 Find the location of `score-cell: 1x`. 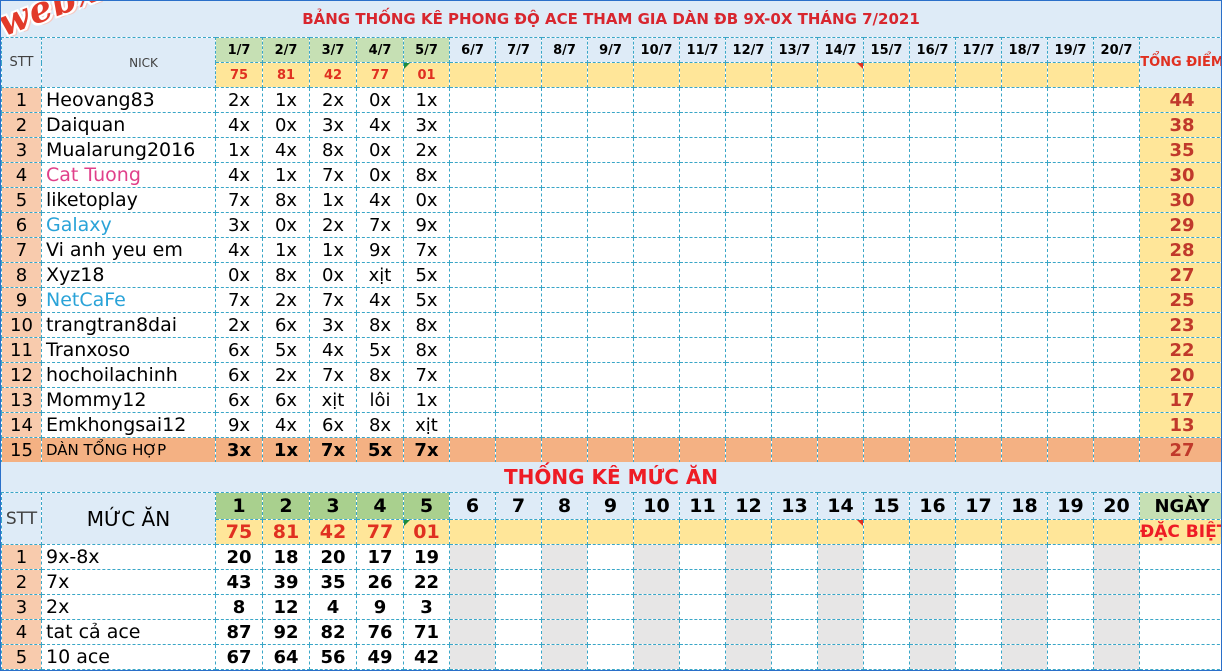

score-cell: 1x is located at coordinates (426, 400).